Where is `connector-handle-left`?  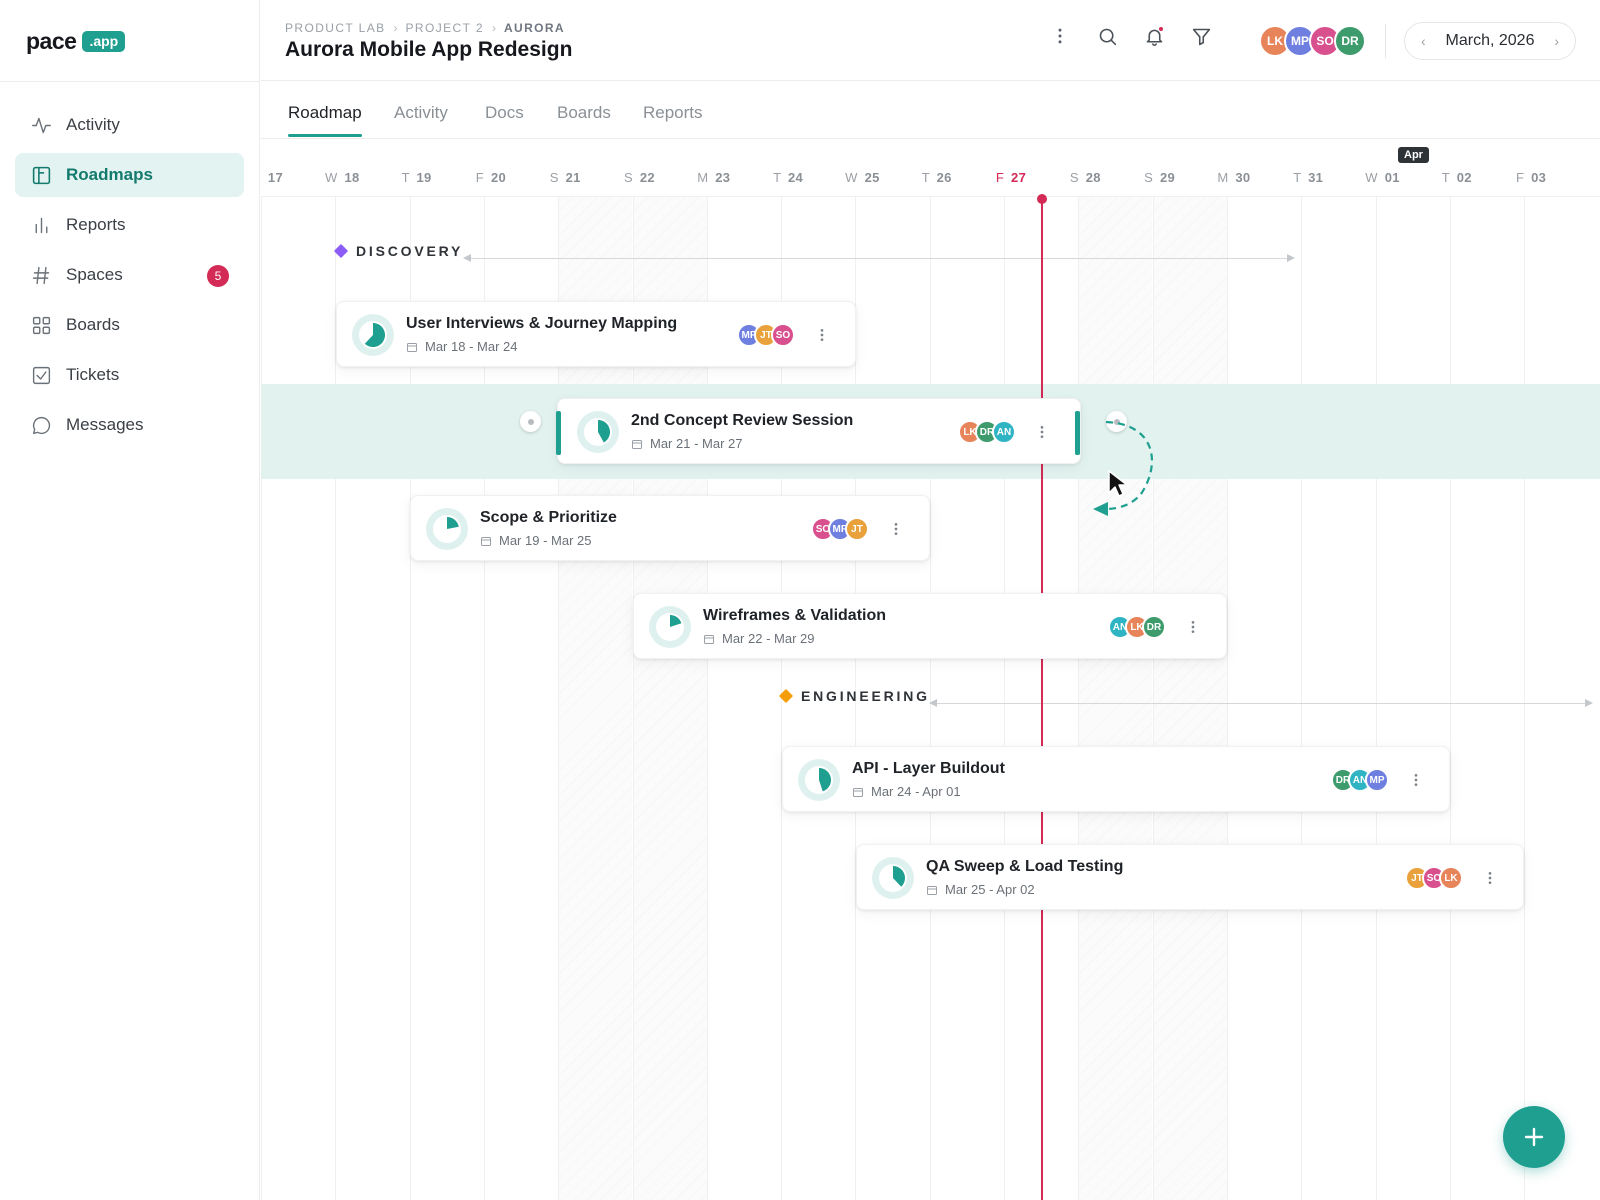
connector-handle-left is located at coordinates (530, 421).